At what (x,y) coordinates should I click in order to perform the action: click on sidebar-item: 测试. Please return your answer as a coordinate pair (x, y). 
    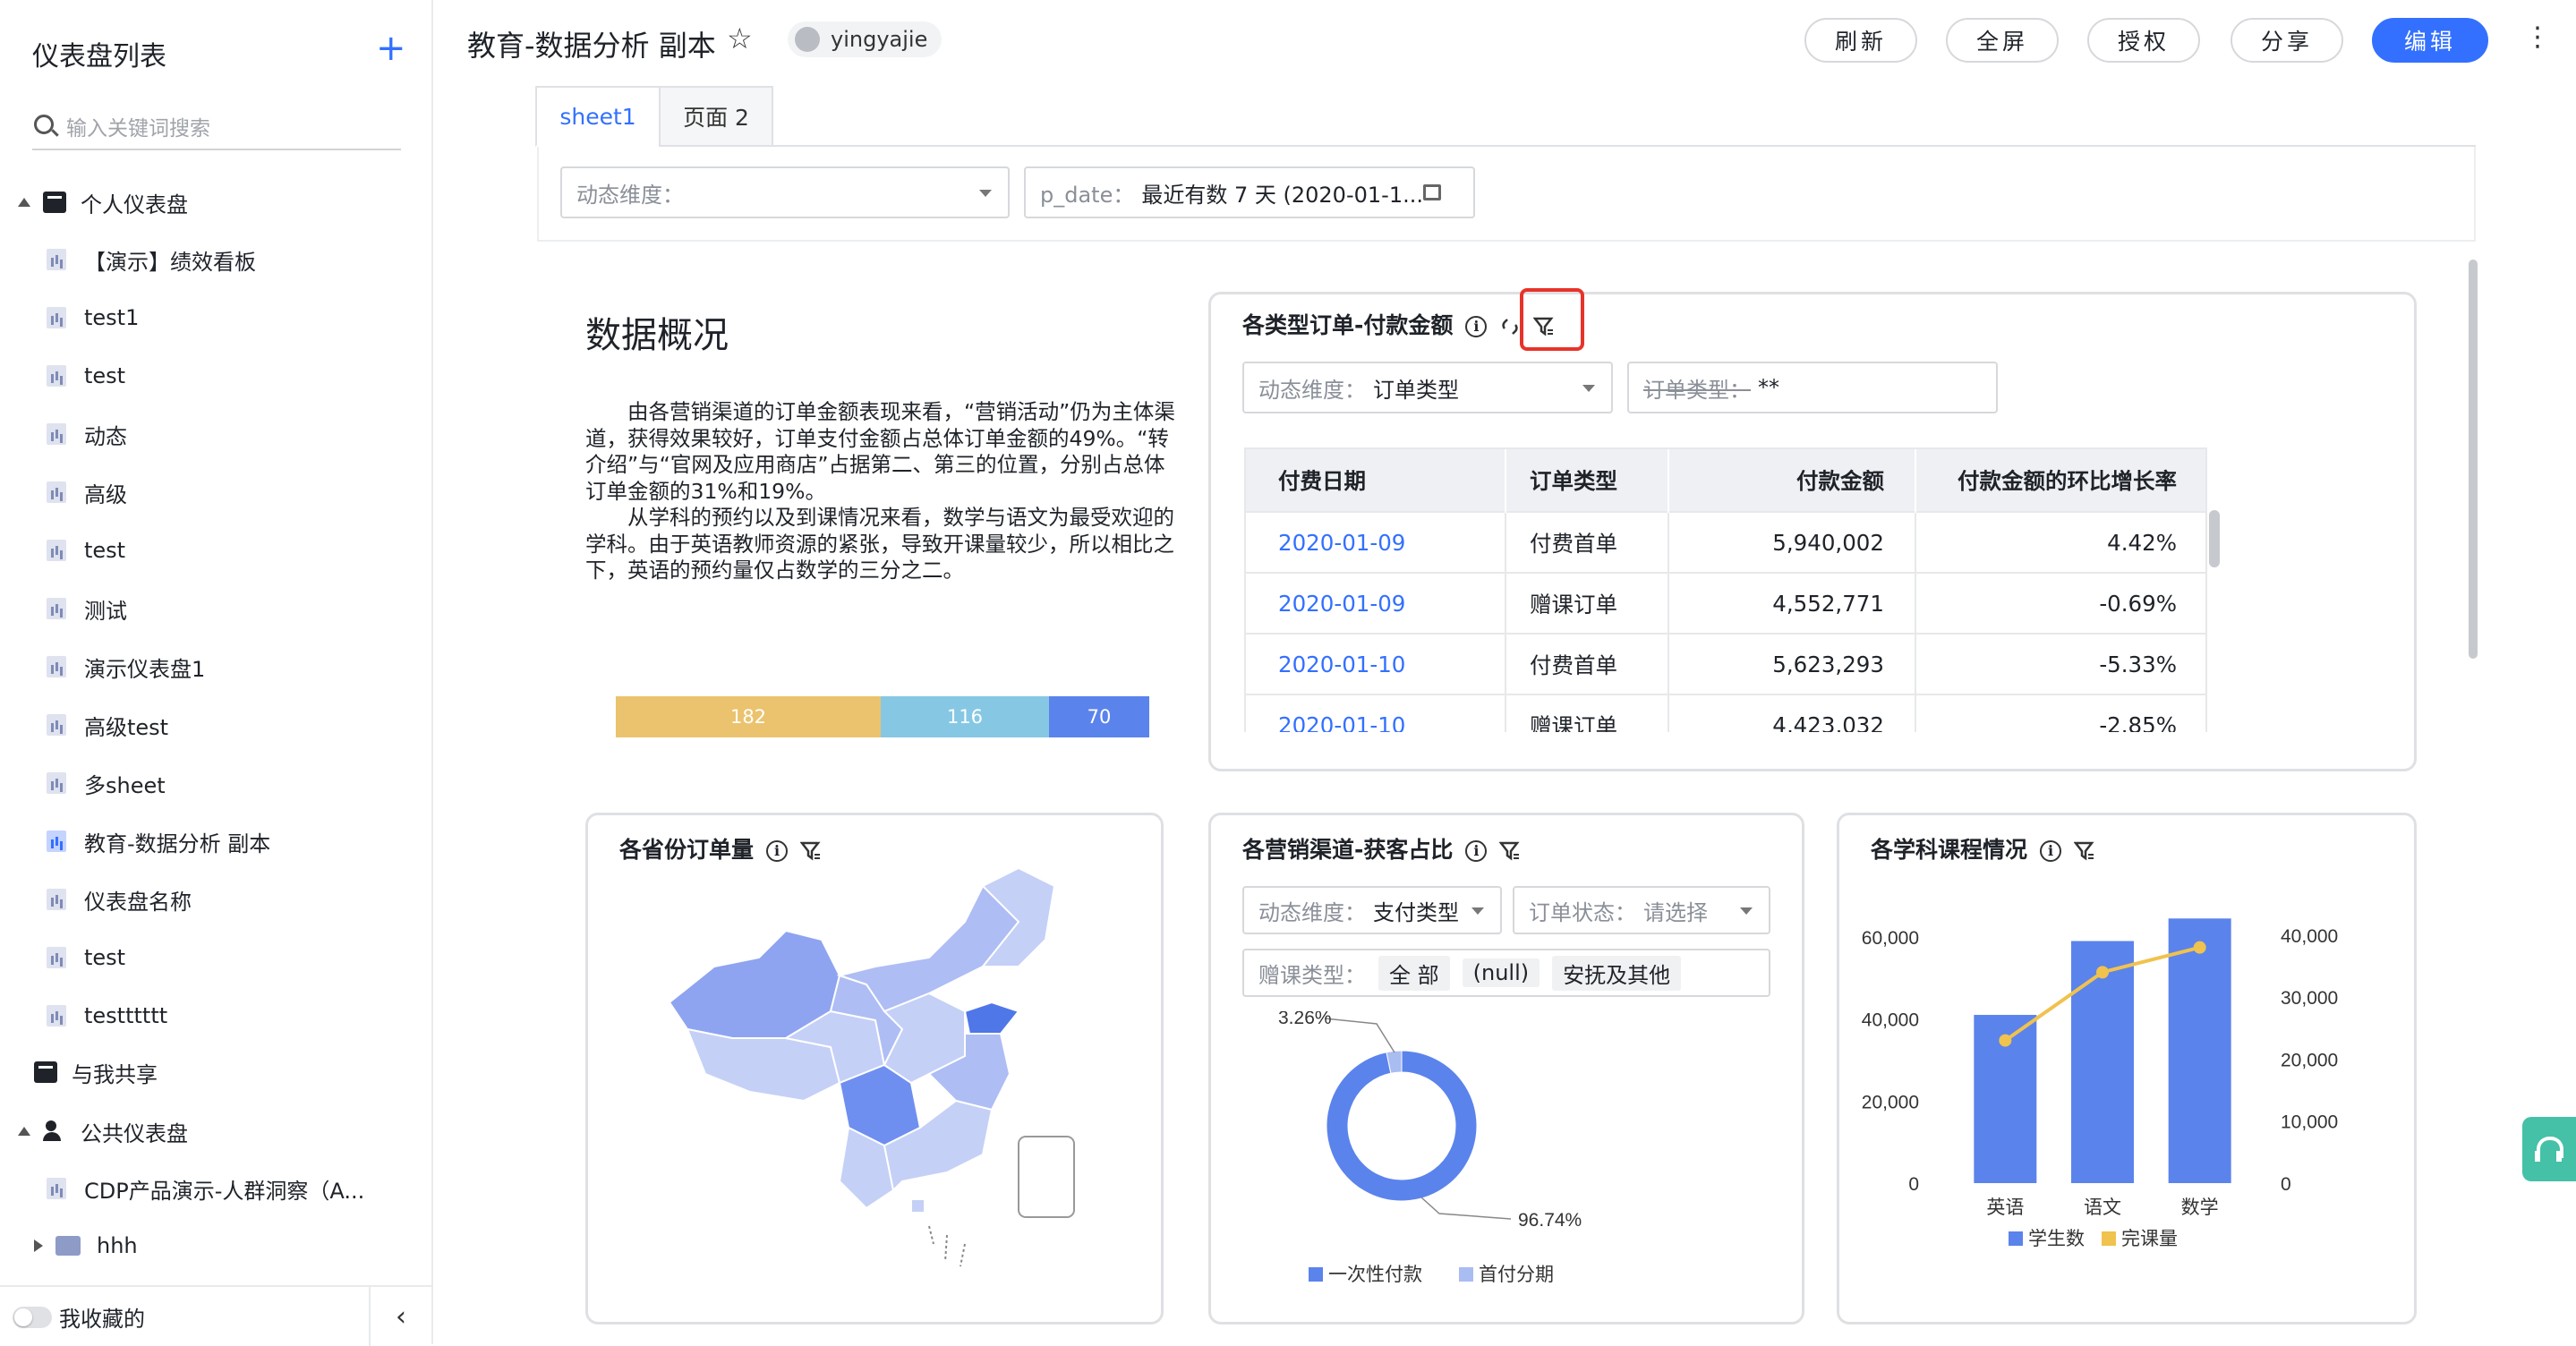
    Looking at the image, I should click on (215, 609).